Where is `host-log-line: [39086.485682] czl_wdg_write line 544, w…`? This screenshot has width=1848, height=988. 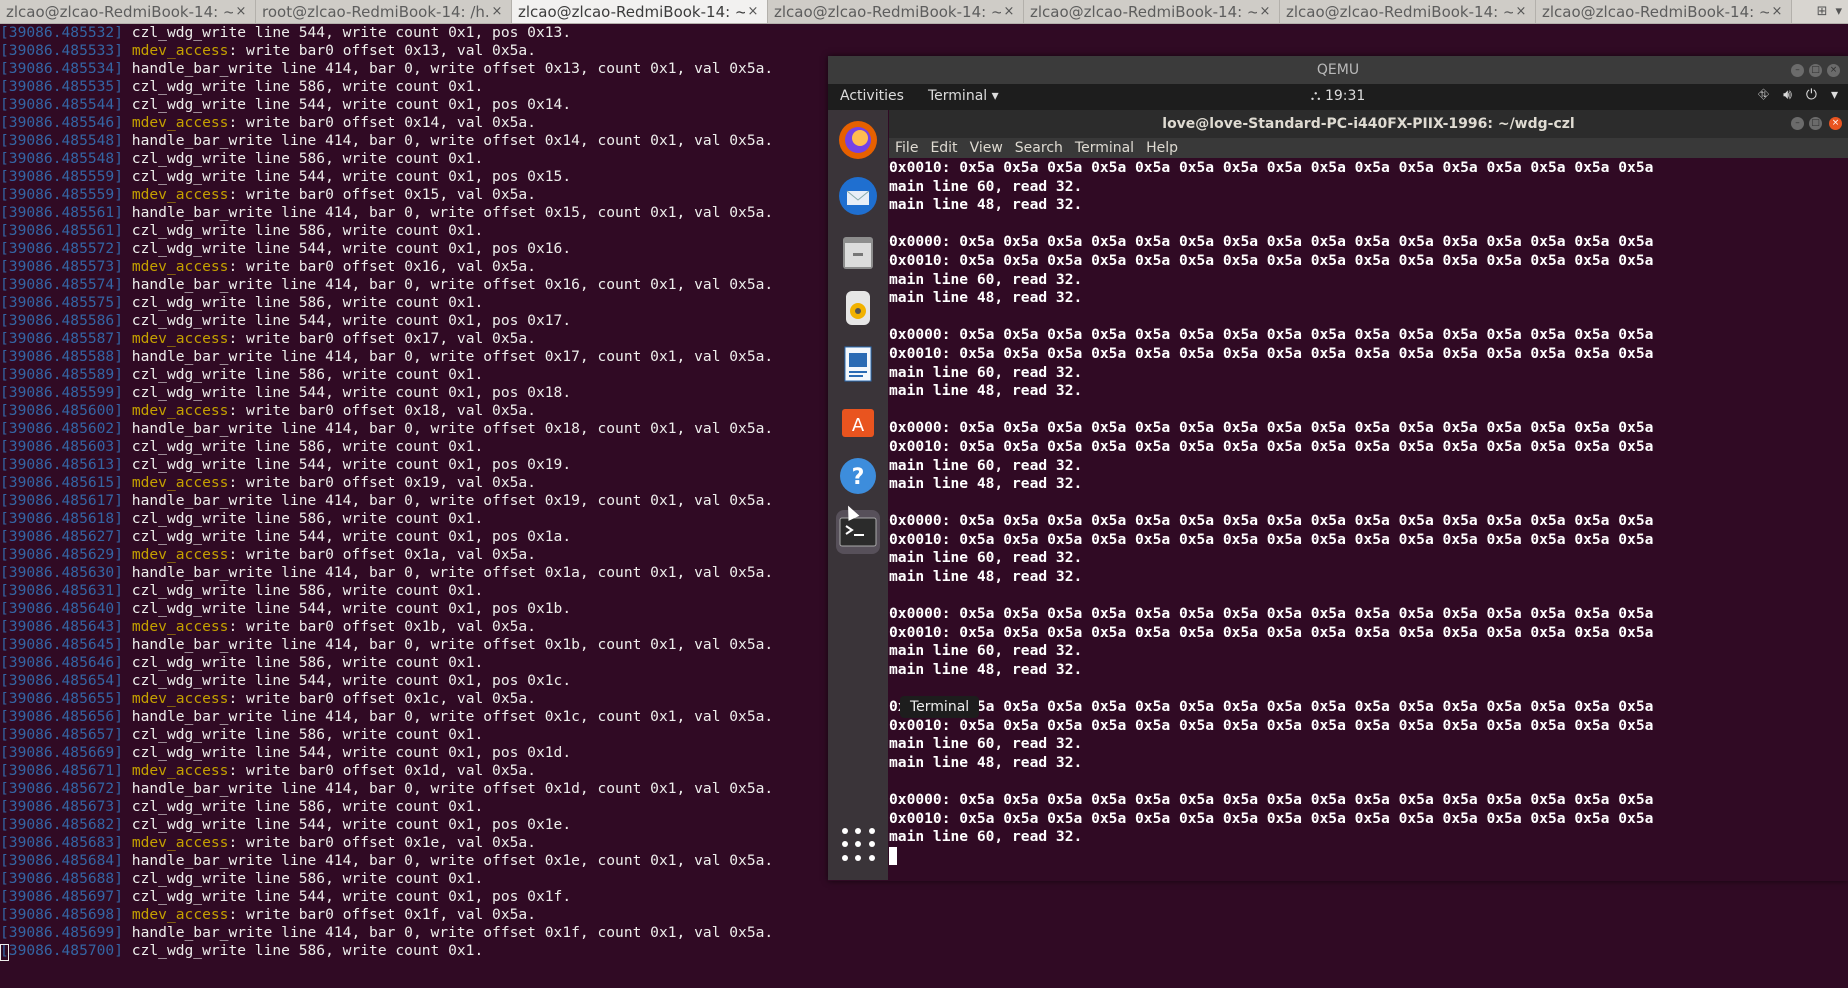 host-log-line: [39086.485682] czl_wdg_write line 544, w… is located at coordinates (415, 825).